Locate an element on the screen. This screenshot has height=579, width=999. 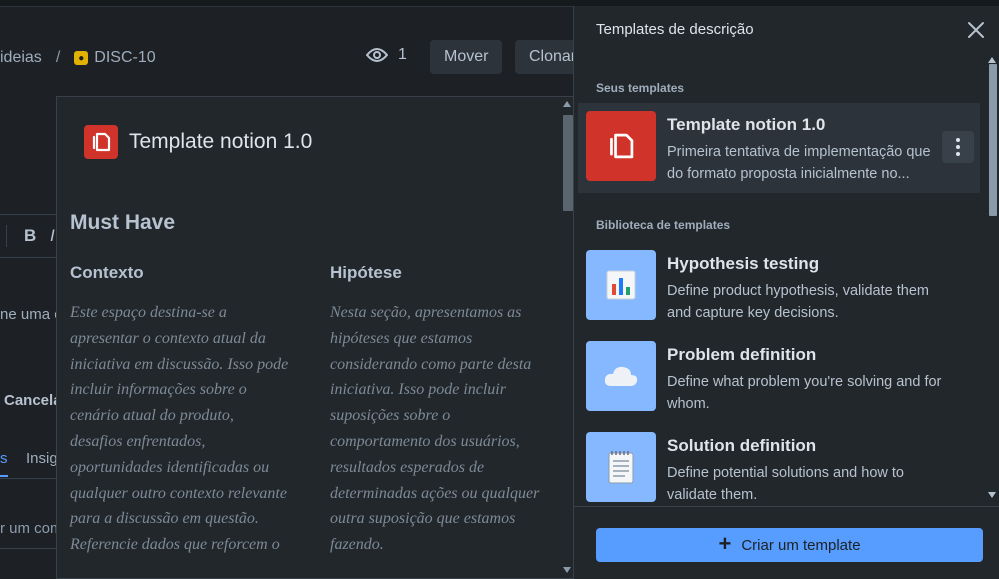
my-templates-label: Seus templates is located at coordinates (640, 88).